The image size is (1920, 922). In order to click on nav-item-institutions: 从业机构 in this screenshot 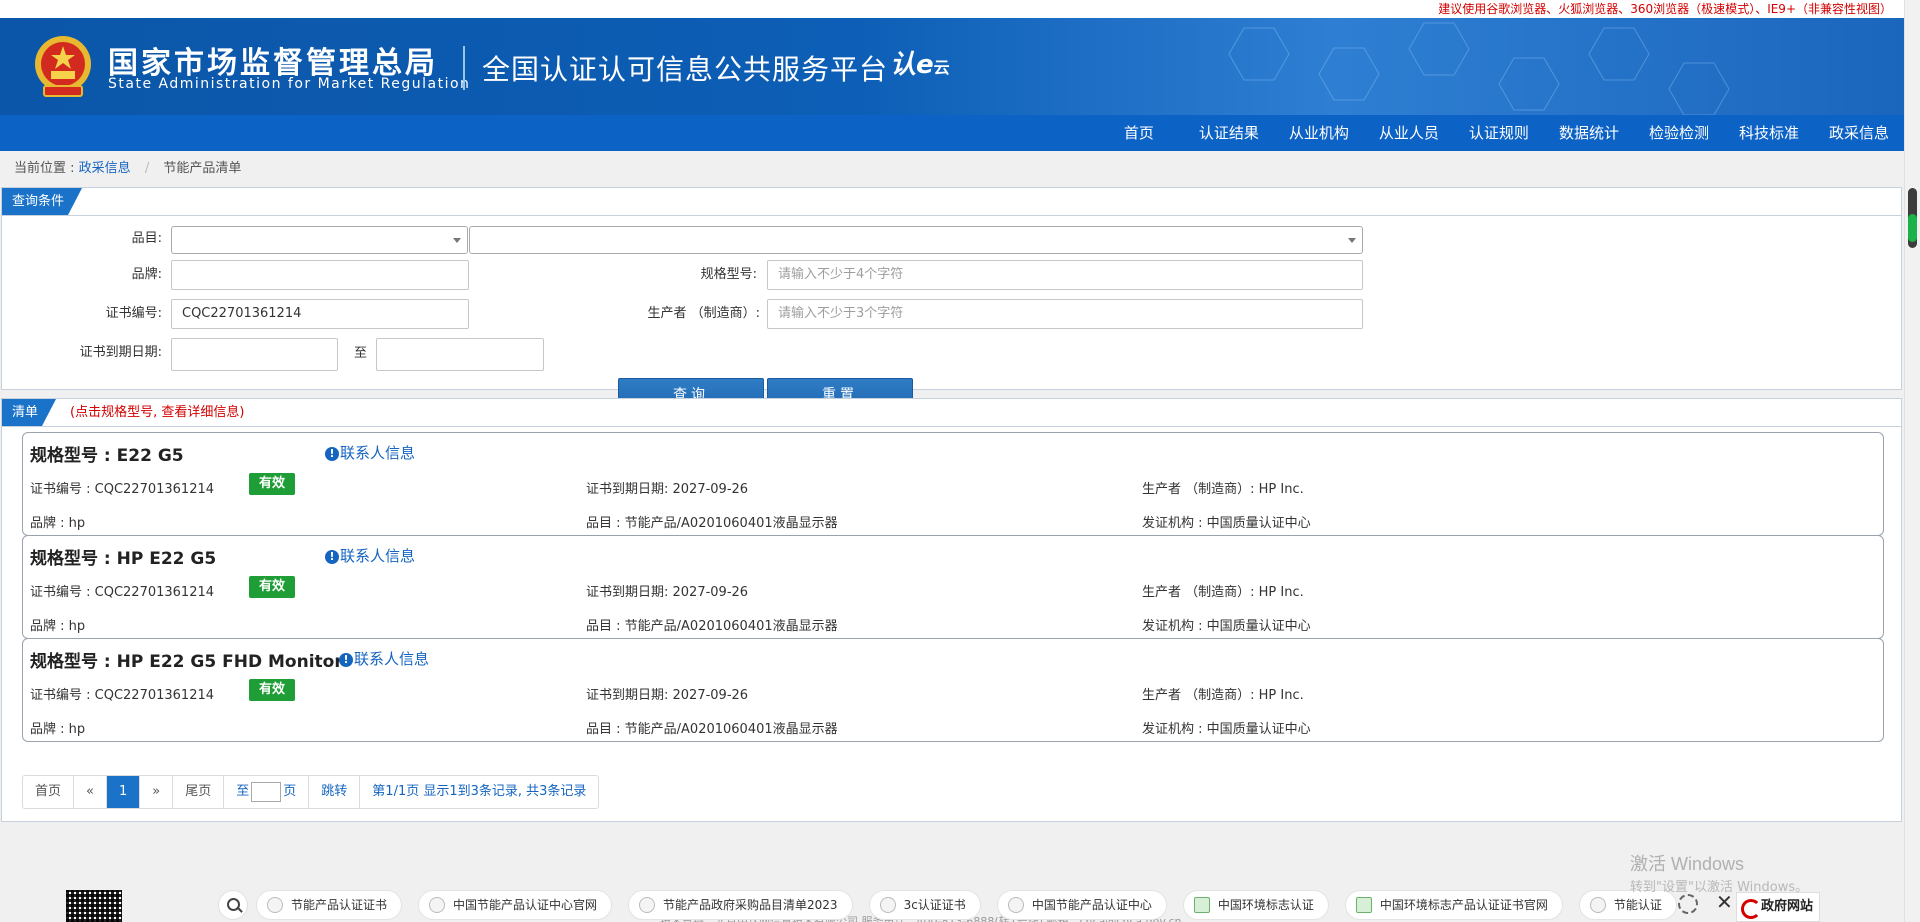, I will do `click(1319, 133)`.